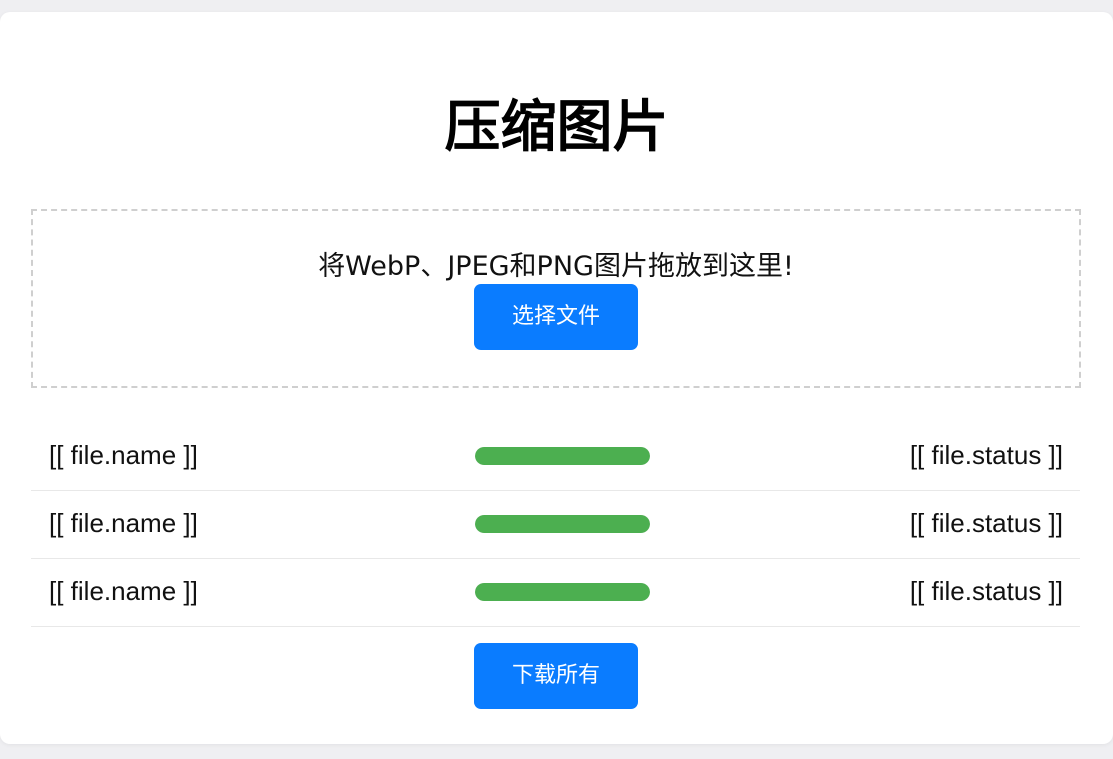 The width and height of the screenshot is (1113, 759). What do you see at coordinates (556, 317) in the screenshot?
I see `select-file-button: 选择文件` at bounding box center [556, 317].